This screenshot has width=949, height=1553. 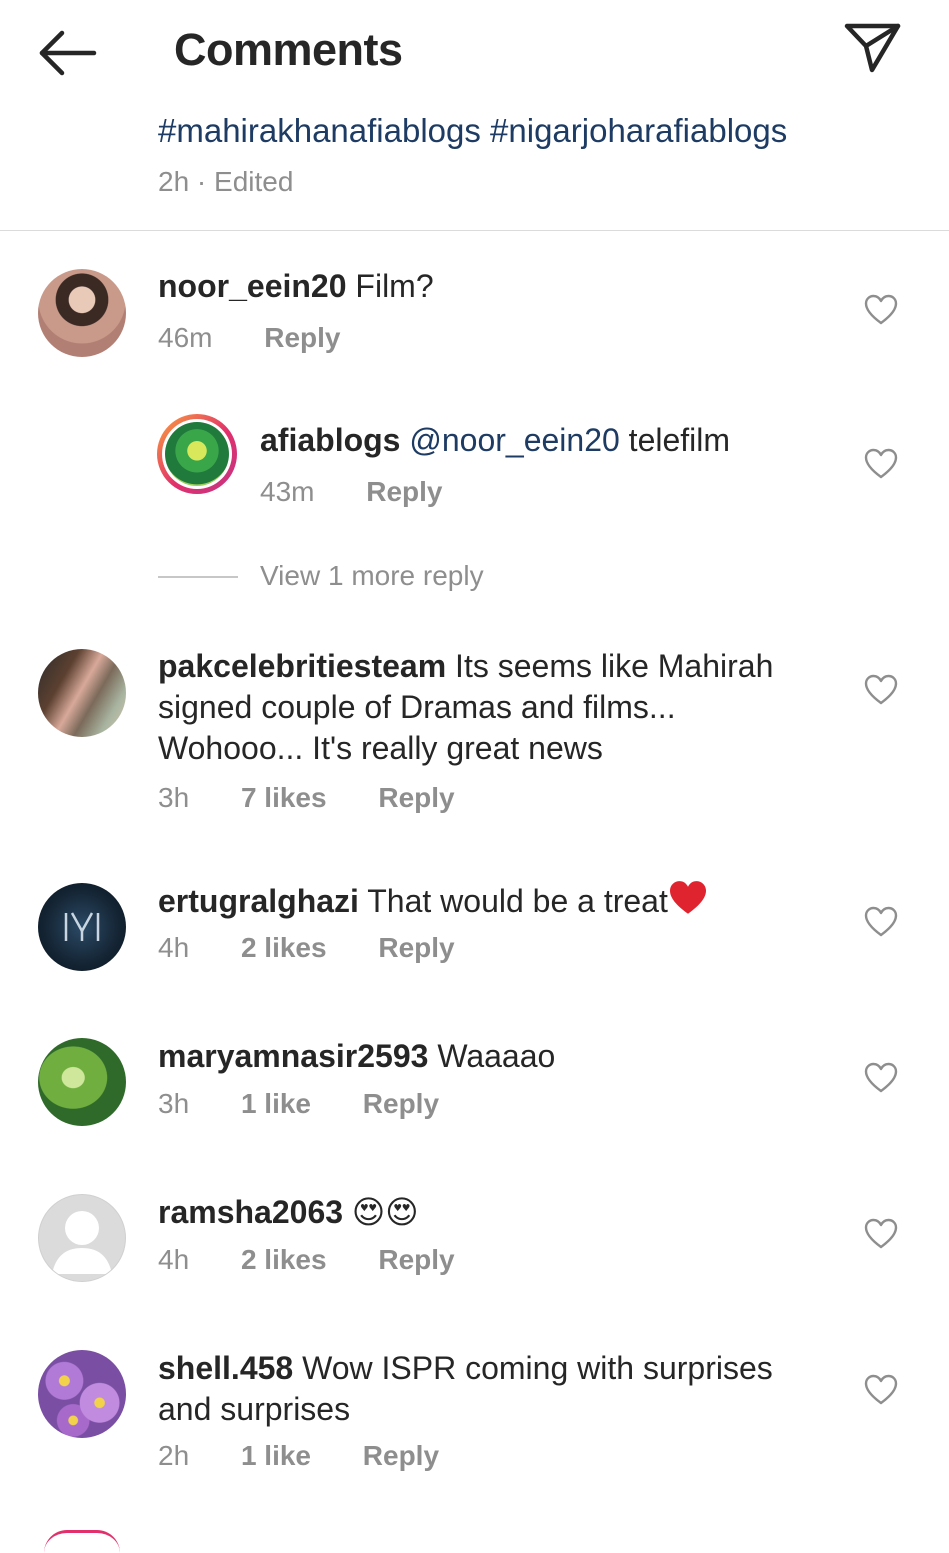 What do you see at coordinates (328, 798) in the screenshot?
I see `comment-meta: 3h 7 likes Reply` at bounding box center [328, 798].